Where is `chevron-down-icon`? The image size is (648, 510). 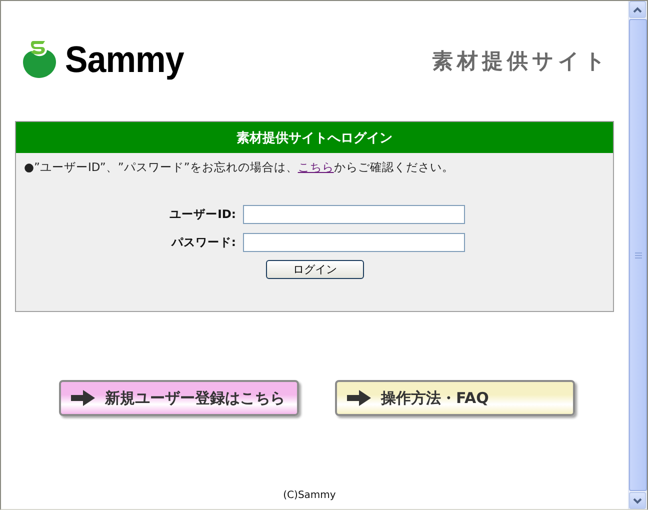 chevron-down-icon is located at coordinates (637, 501).